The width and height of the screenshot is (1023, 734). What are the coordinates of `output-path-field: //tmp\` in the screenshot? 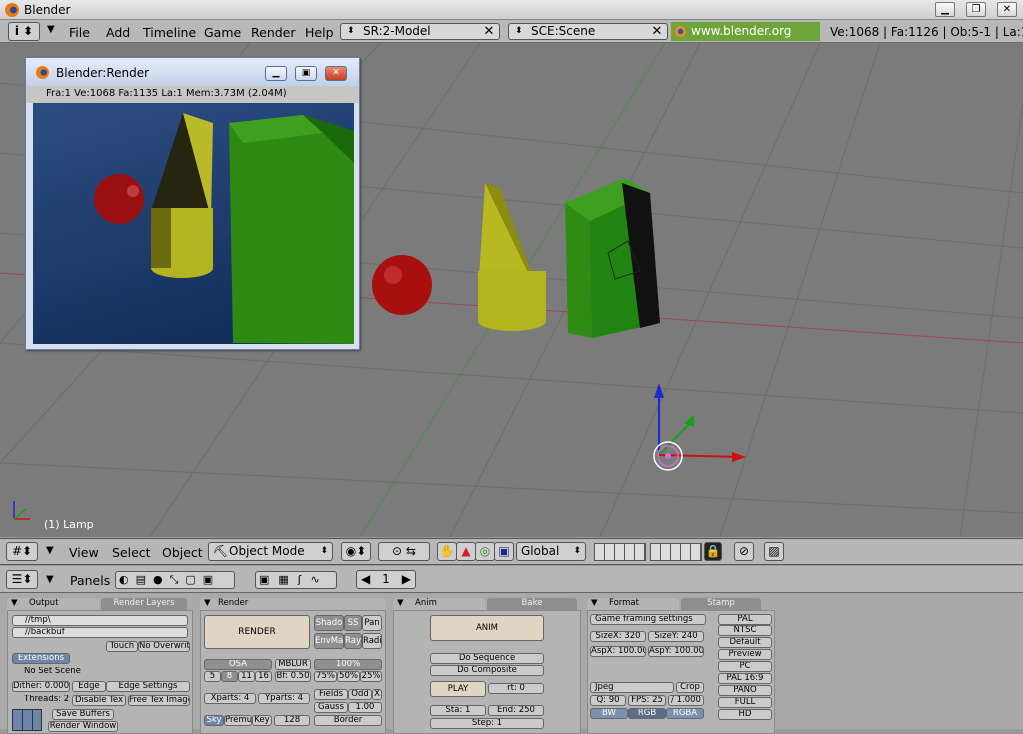 It's located at (100, 620).